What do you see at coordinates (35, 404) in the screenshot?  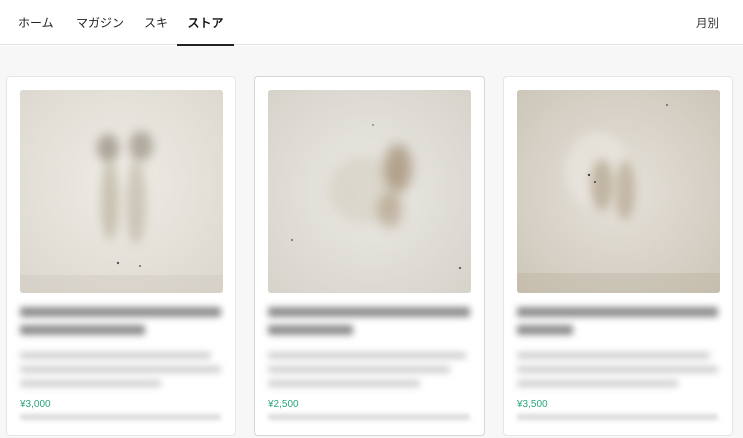 I see `item-price: ¥3,000` at bounding box center [35, 404].